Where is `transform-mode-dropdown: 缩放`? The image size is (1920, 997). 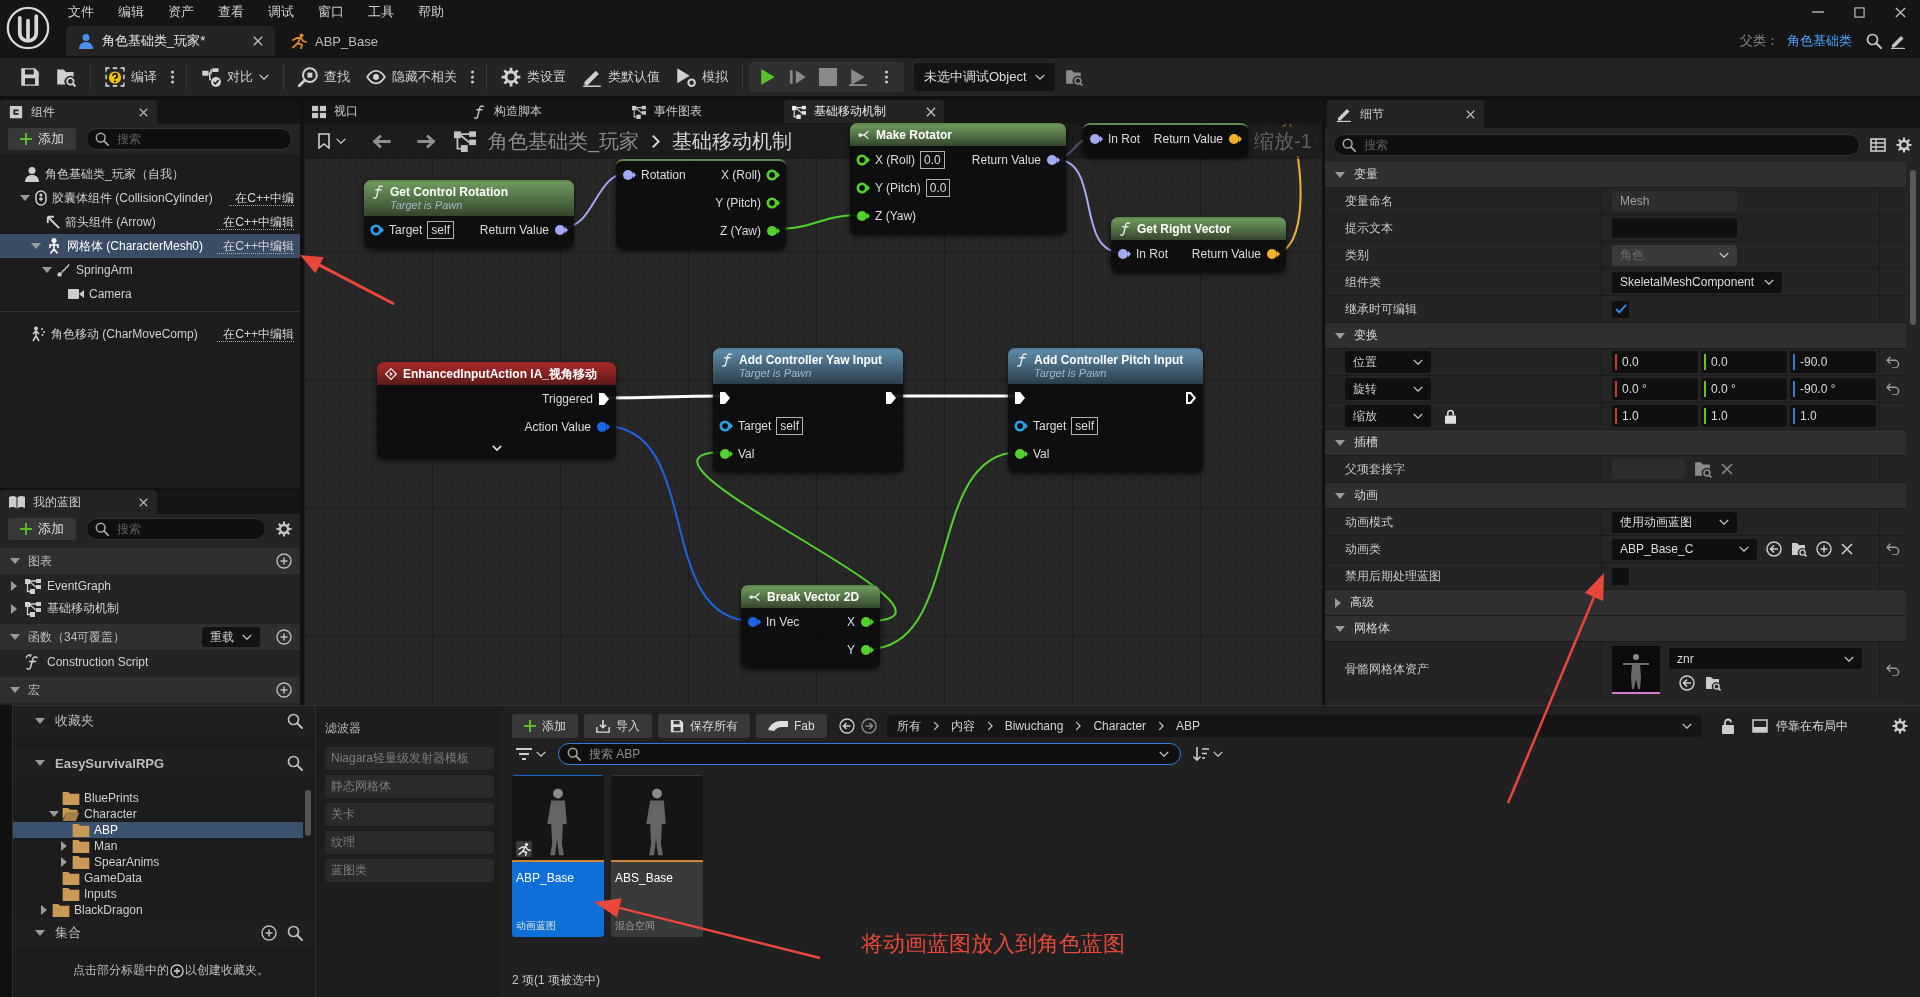 transform-mode-dropdown: 缩放 is located at coordinates (1388, 416).